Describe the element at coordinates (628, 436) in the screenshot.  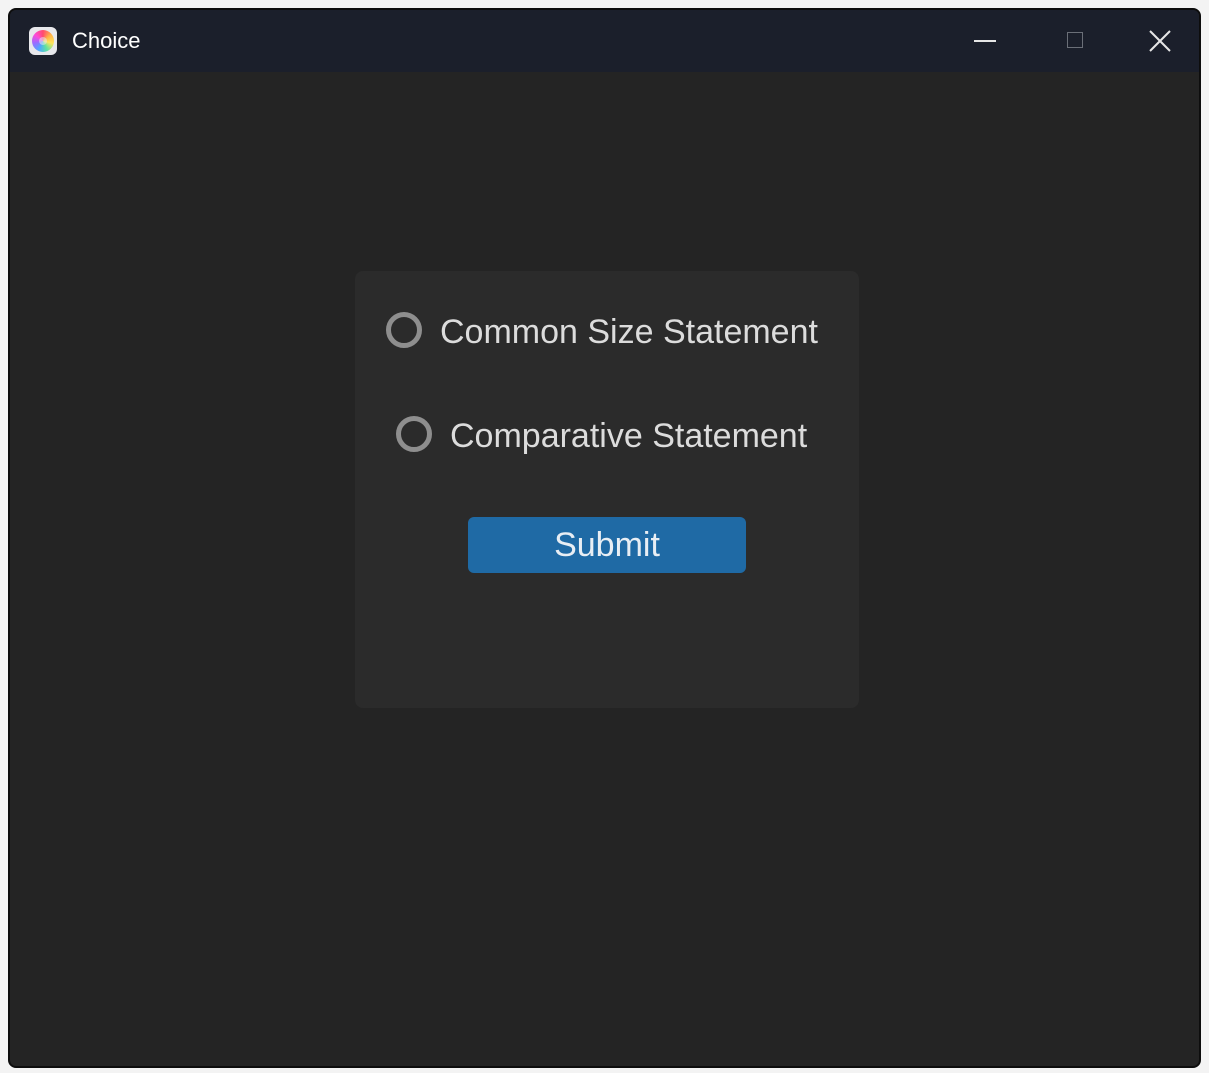
I see `radio-label: Comparative Statement` at that location.